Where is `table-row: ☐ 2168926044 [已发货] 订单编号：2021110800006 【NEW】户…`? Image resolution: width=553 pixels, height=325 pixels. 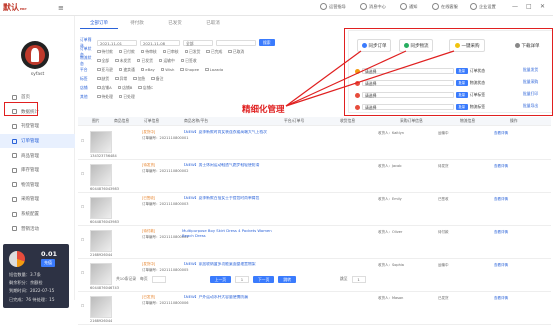
table-row: ☐ 2168926044 [已发货] 订单编号：2021110800006 【NEW】户… is located at coordinates (314, 308).